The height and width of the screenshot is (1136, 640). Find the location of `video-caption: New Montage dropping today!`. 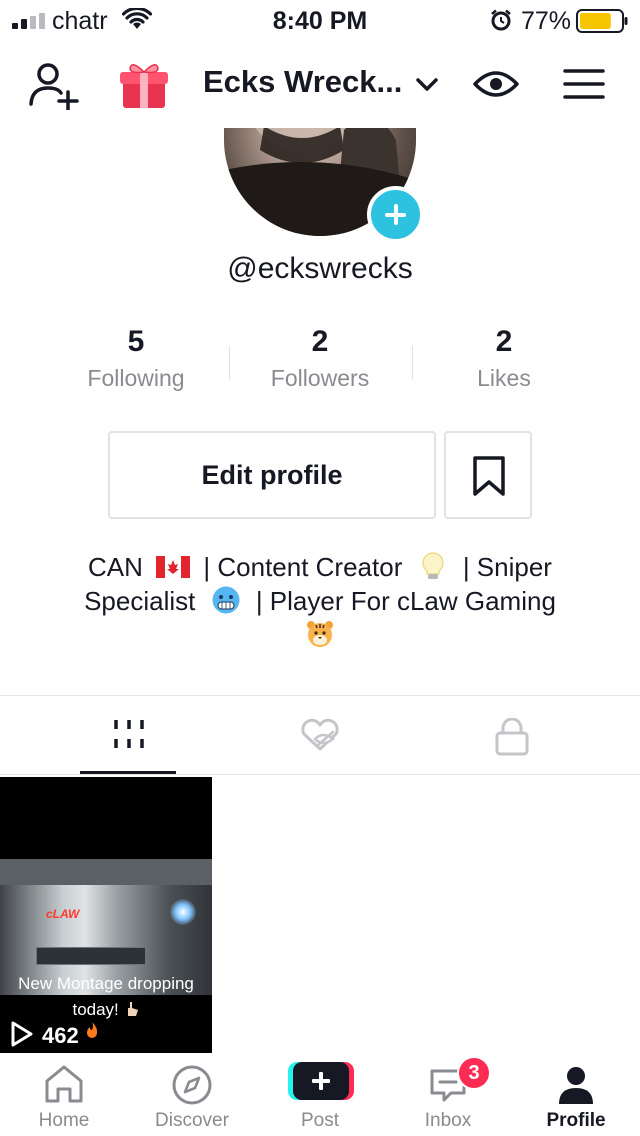

video-caption: New Montage dropping today! is located at coordinates (106, 997).